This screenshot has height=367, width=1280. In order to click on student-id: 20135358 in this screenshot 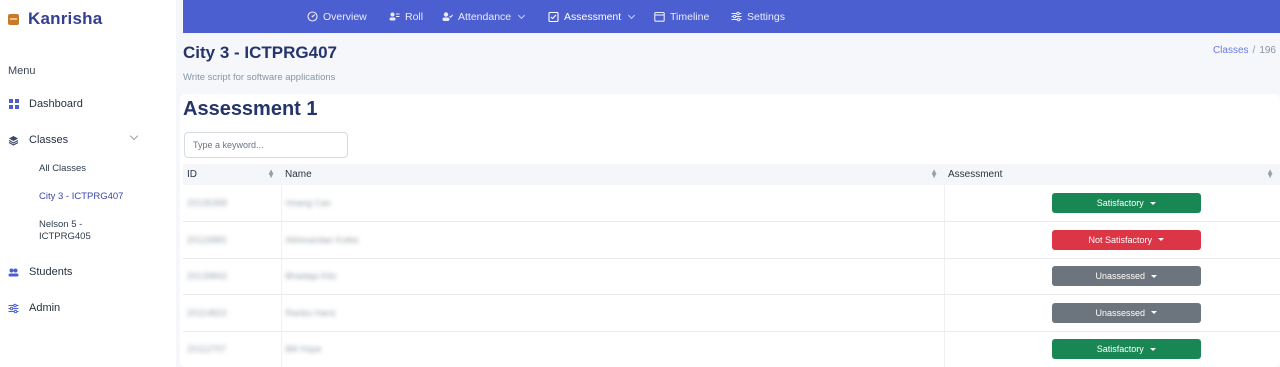, I will do `click(232, 203)`.